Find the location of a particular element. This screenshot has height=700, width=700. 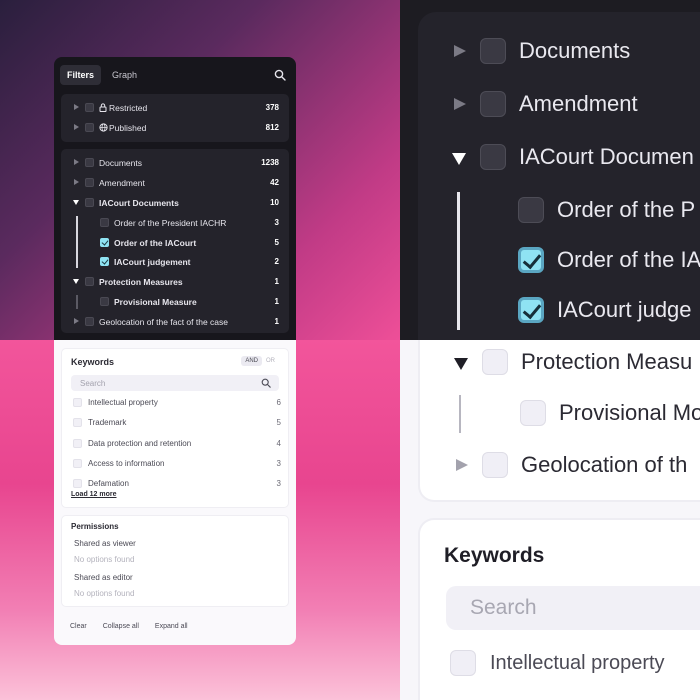

keyword-item: Trademark 5 is located at coordinates (176, 423).